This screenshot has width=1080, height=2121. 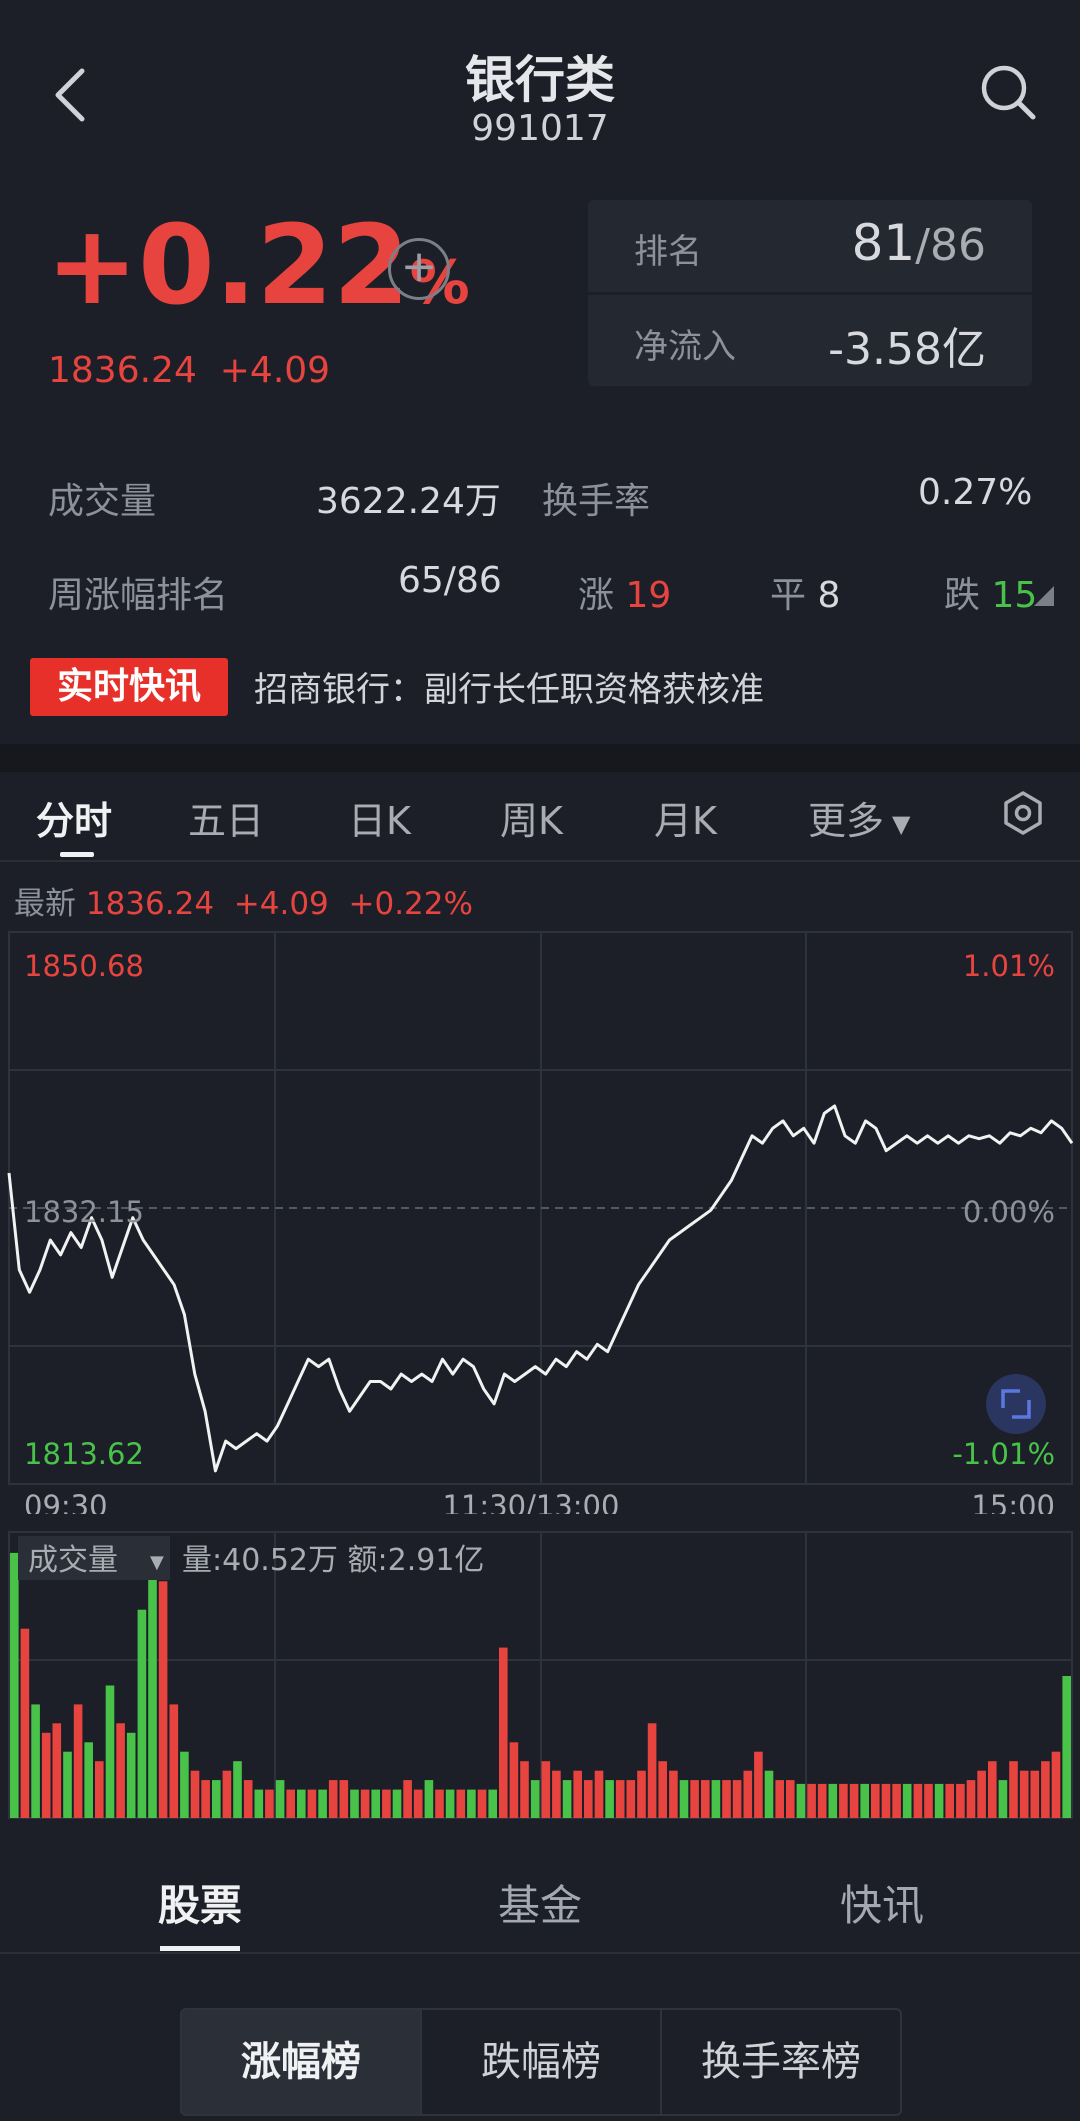 What do you see at coordinates (1016, 1404) in the screenshot?
I see `fullscreen-button` at bounding box center [1016, 1404].